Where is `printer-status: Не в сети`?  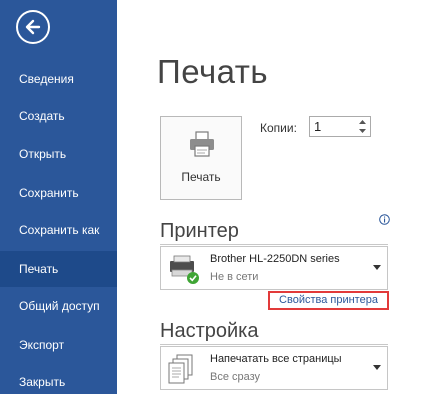 printer-status: Не в сети is located at coordinates (234, 277).